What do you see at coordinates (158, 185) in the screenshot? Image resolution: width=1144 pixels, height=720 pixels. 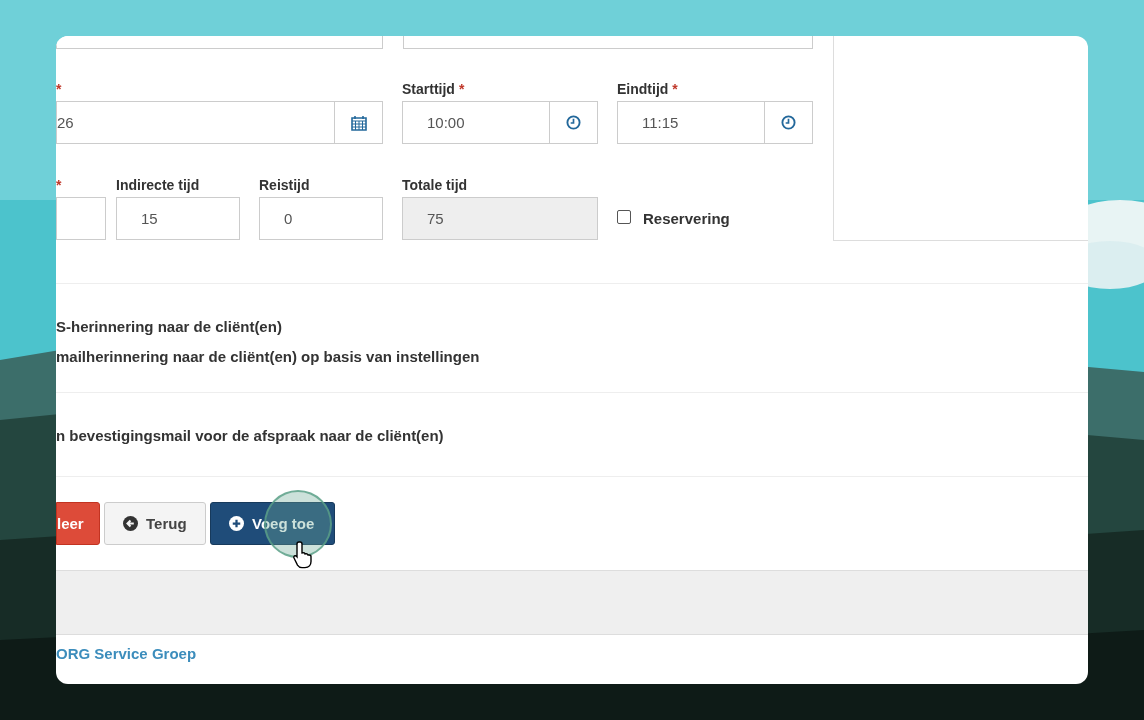 I see `field-label: Indirecte tijd` at bounding box center [158, 185].